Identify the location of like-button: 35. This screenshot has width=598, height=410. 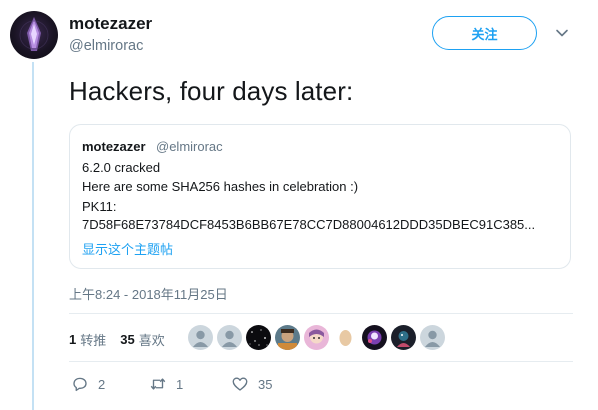
(271, 384).